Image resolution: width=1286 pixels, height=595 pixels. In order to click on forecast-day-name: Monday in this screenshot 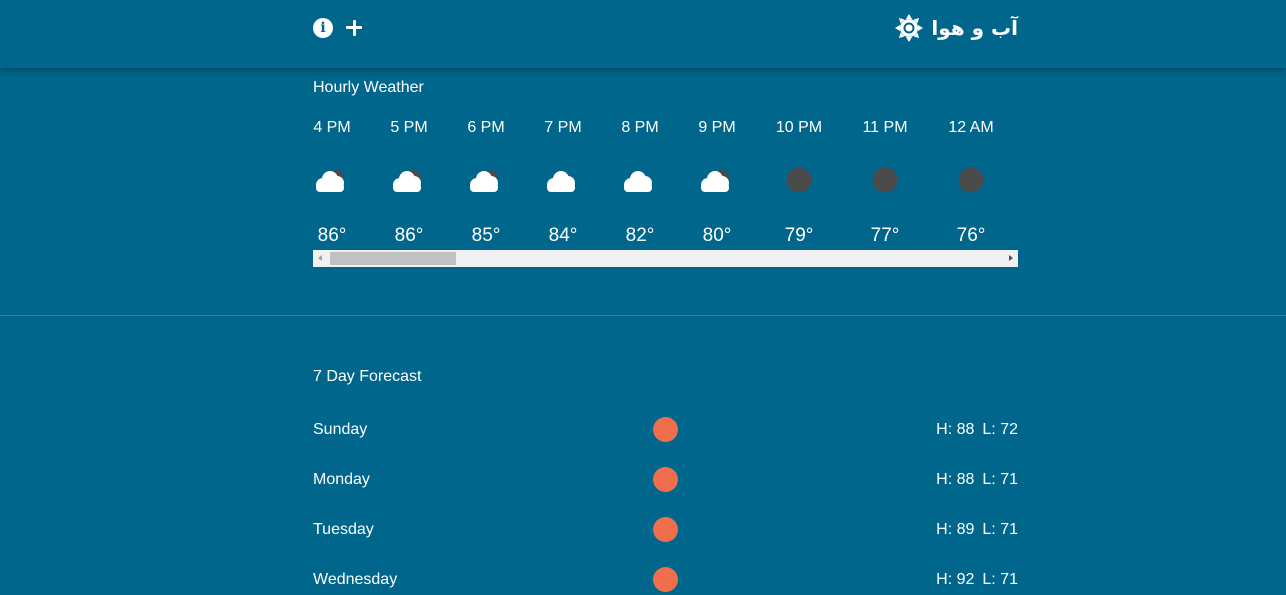, I will do `click(341, 479)`.